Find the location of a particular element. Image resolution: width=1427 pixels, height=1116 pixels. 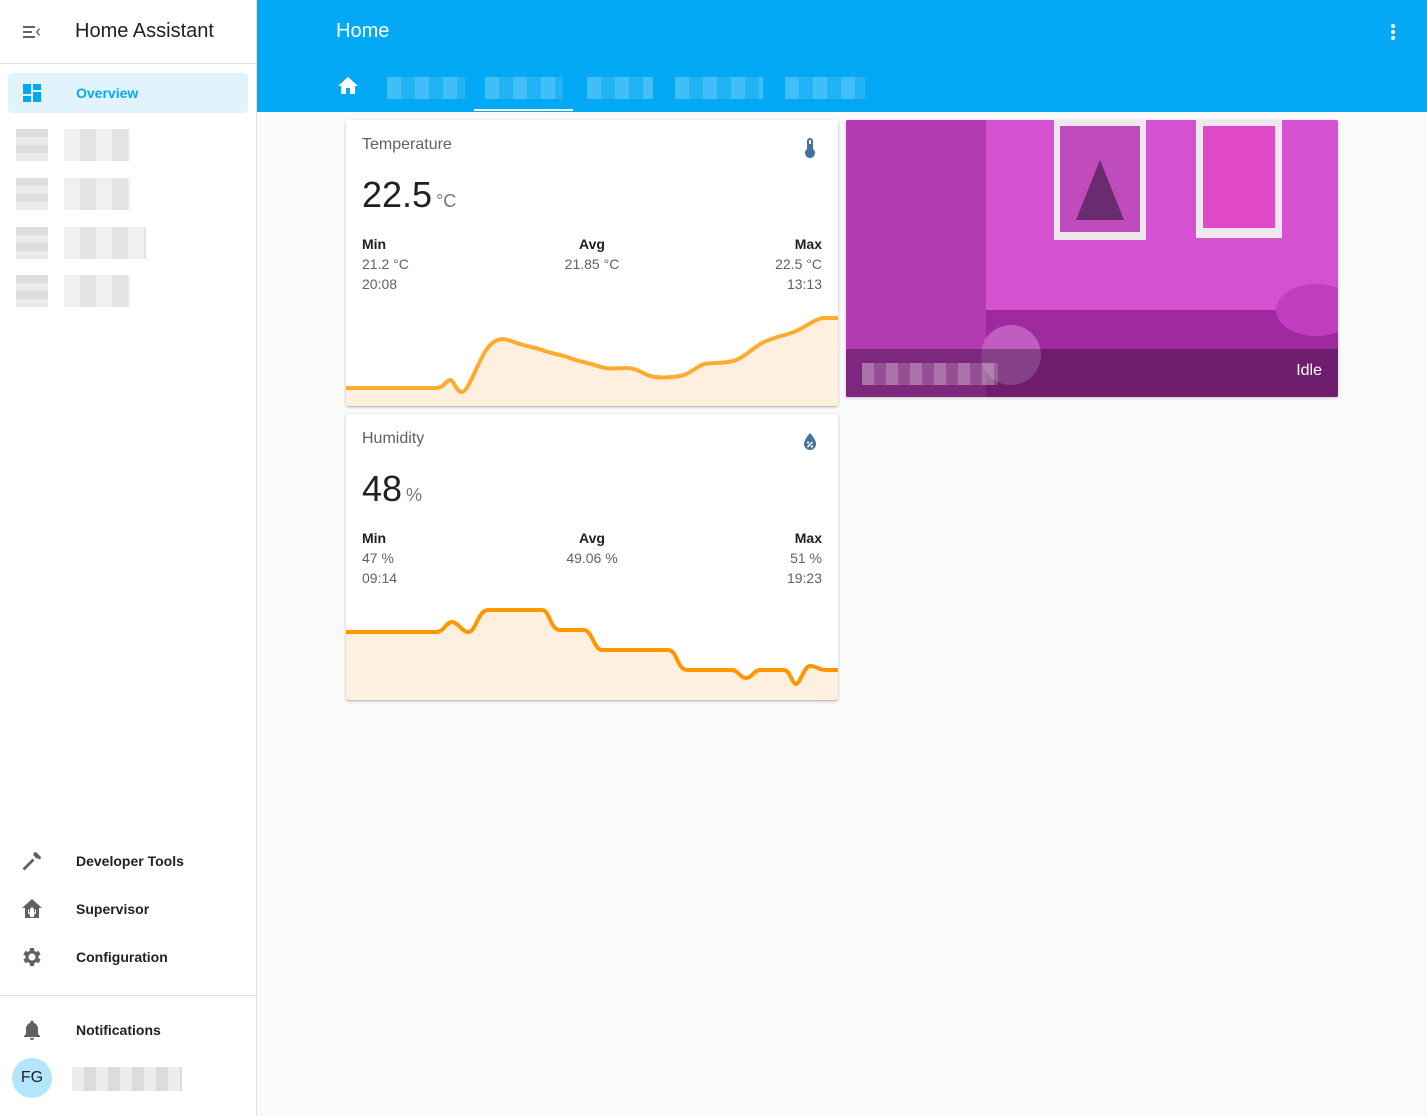

stat-max: Max 51 % 19:23 is located at coordinates (804, 558).